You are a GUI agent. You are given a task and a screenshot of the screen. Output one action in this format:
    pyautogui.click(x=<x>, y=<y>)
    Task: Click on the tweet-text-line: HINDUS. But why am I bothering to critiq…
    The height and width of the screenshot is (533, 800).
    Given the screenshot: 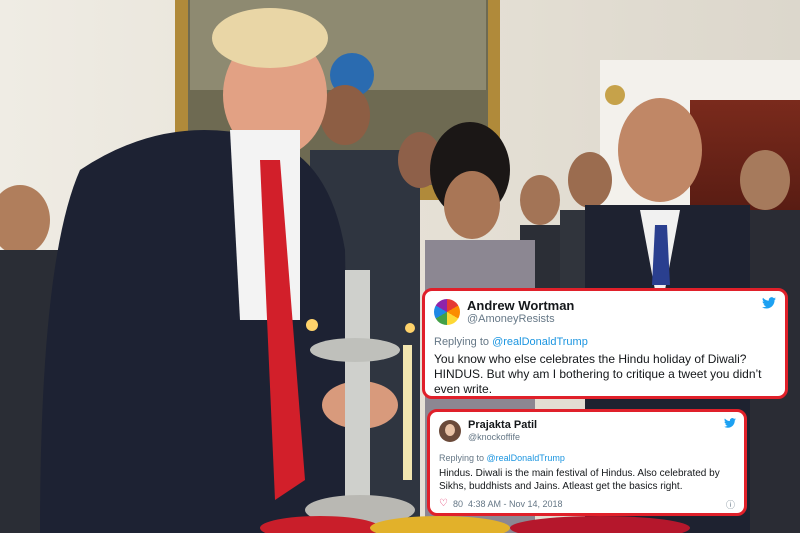 What is the action you would take?
    pyautogui.click(x=598, y=374)
    